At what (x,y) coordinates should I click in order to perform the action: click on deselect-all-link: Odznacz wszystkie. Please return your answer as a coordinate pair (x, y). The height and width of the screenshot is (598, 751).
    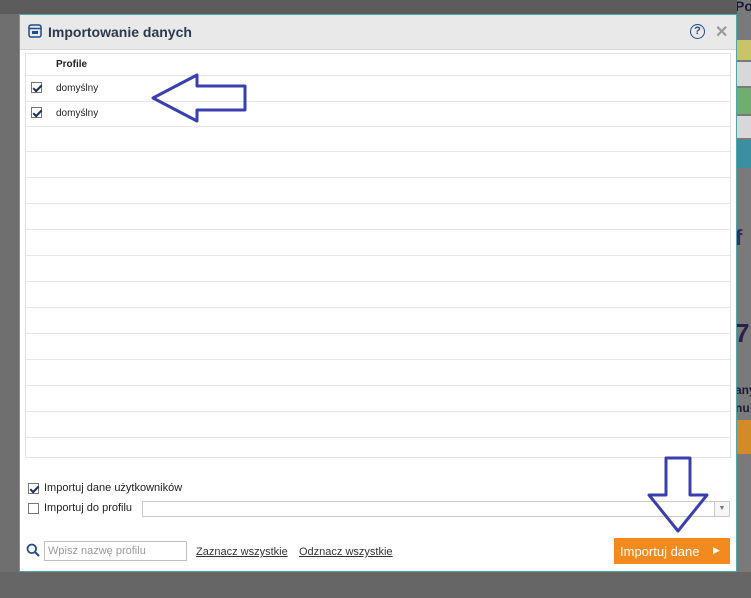
    Looking at the image, I should click on (346, 552).